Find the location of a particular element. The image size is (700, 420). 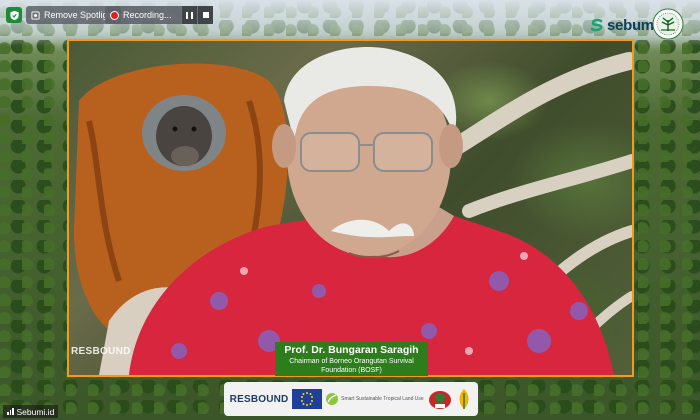

smart-leaf-icon is located at coordinates (332, 399).